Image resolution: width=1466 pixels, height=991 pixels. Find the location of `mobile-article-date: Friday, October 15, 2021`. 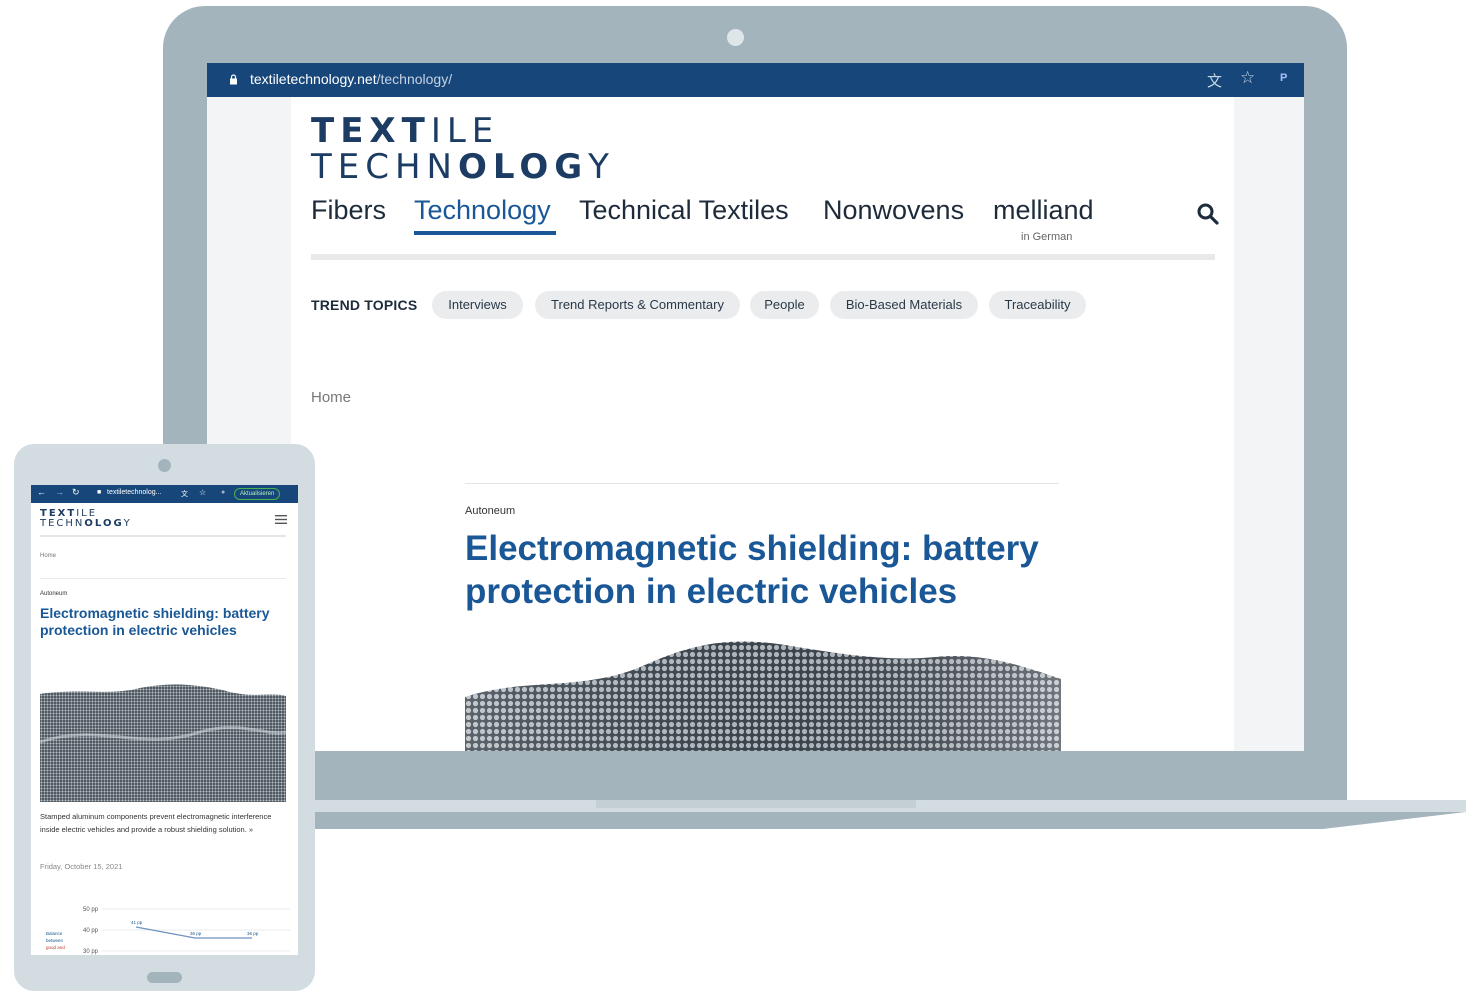

mobile-article-date: Friday, October 15, 2021 is located at coordinates (81, 866).